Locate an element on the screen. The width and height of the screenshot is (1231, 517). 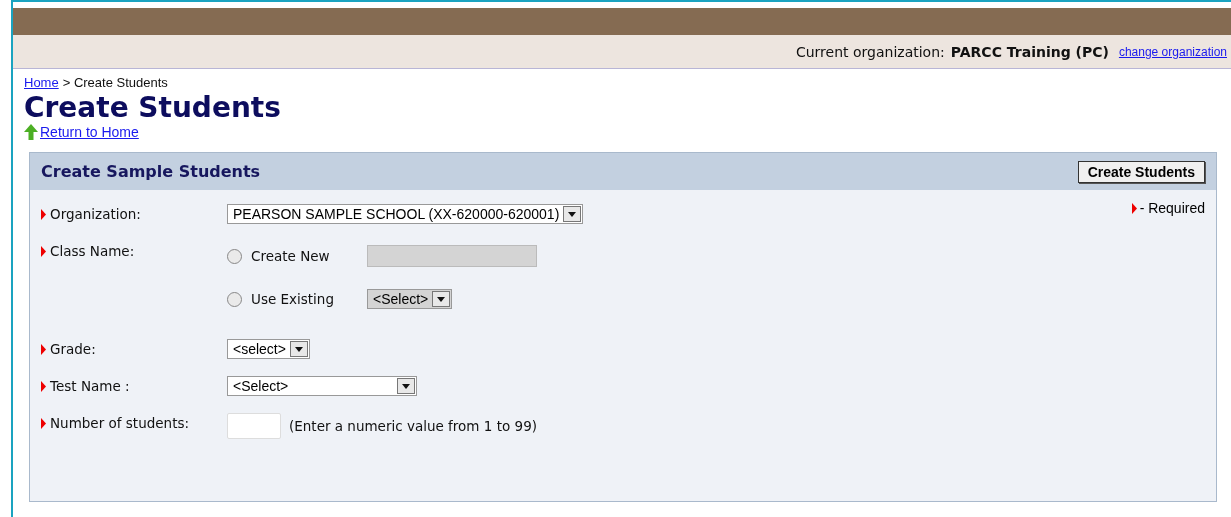
organization-label: Current organization: is located at coordinates (870, 51).